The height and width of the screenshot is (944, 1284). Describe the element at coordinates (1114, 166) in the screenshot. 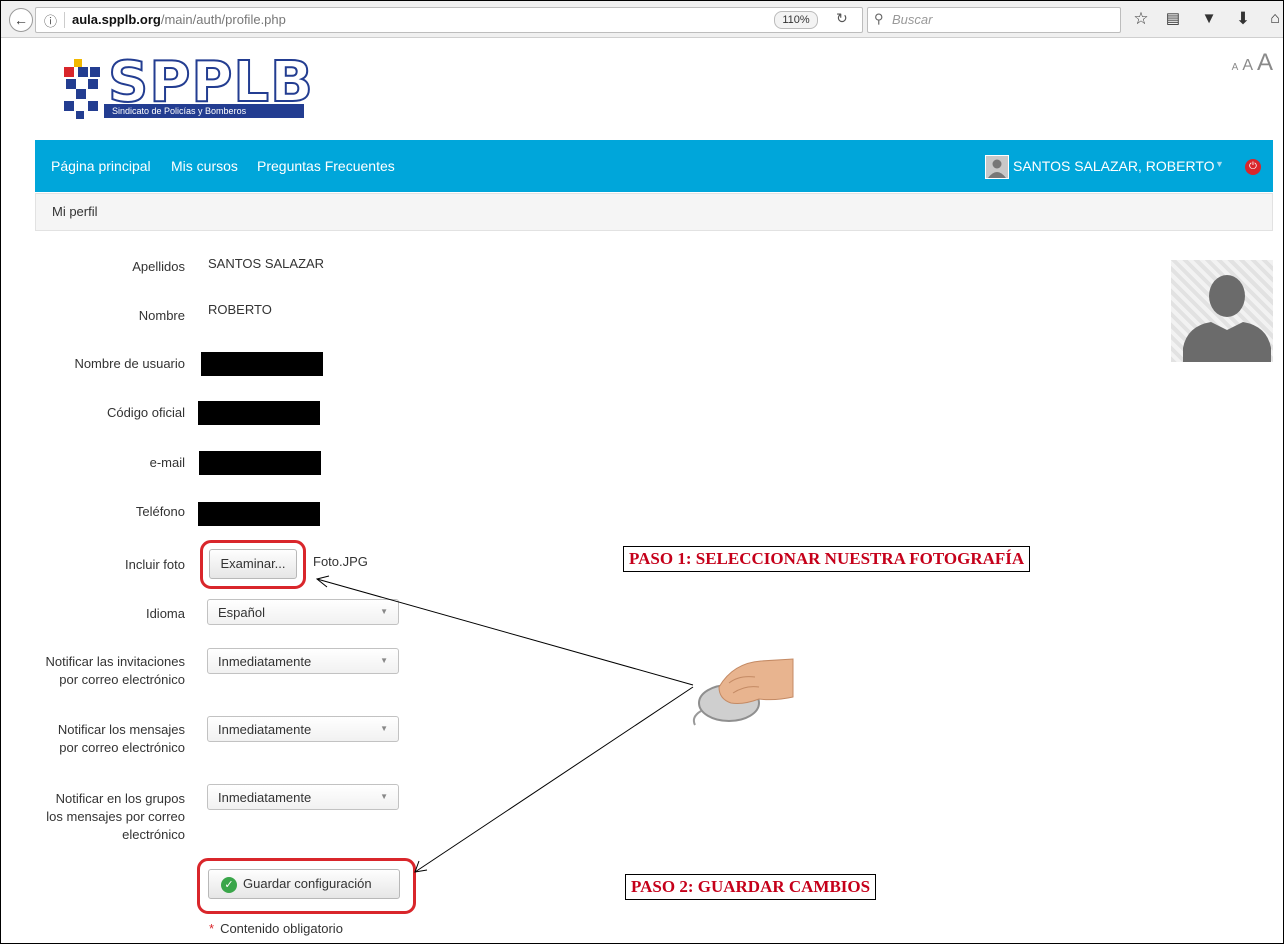

I see `user-menu-name: SANTOS SALAZAR, ROBERTO` at that location.